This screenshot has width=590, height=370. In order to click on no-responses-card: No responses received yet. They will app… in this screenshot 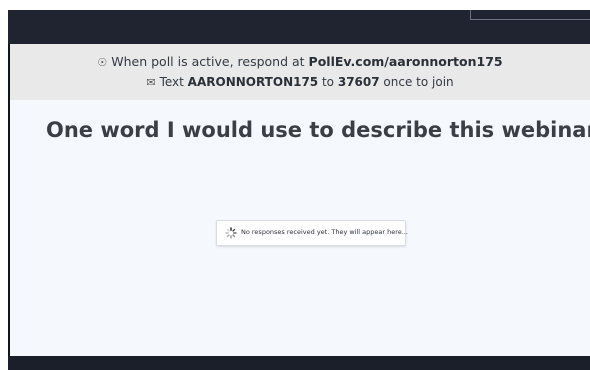, I will do `click(312, 233)`.